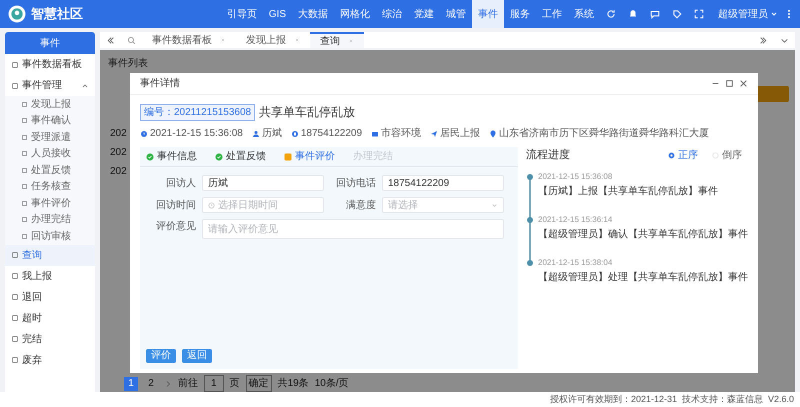 Image resolution: width=800 pixels, height=407 pixels. I want to click on confirm-button: 确定, so click(259, 383).